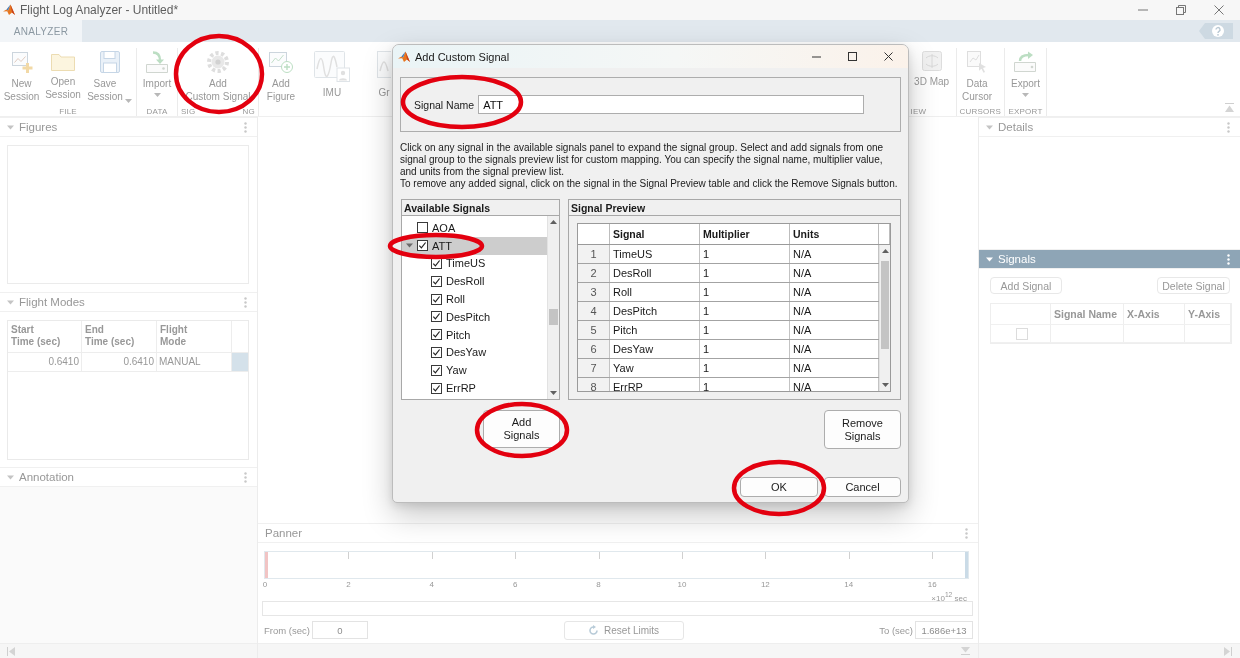 The width and height of the screenshot is (1240, 658). I want to click on maximize-icon, so click(852, 56).